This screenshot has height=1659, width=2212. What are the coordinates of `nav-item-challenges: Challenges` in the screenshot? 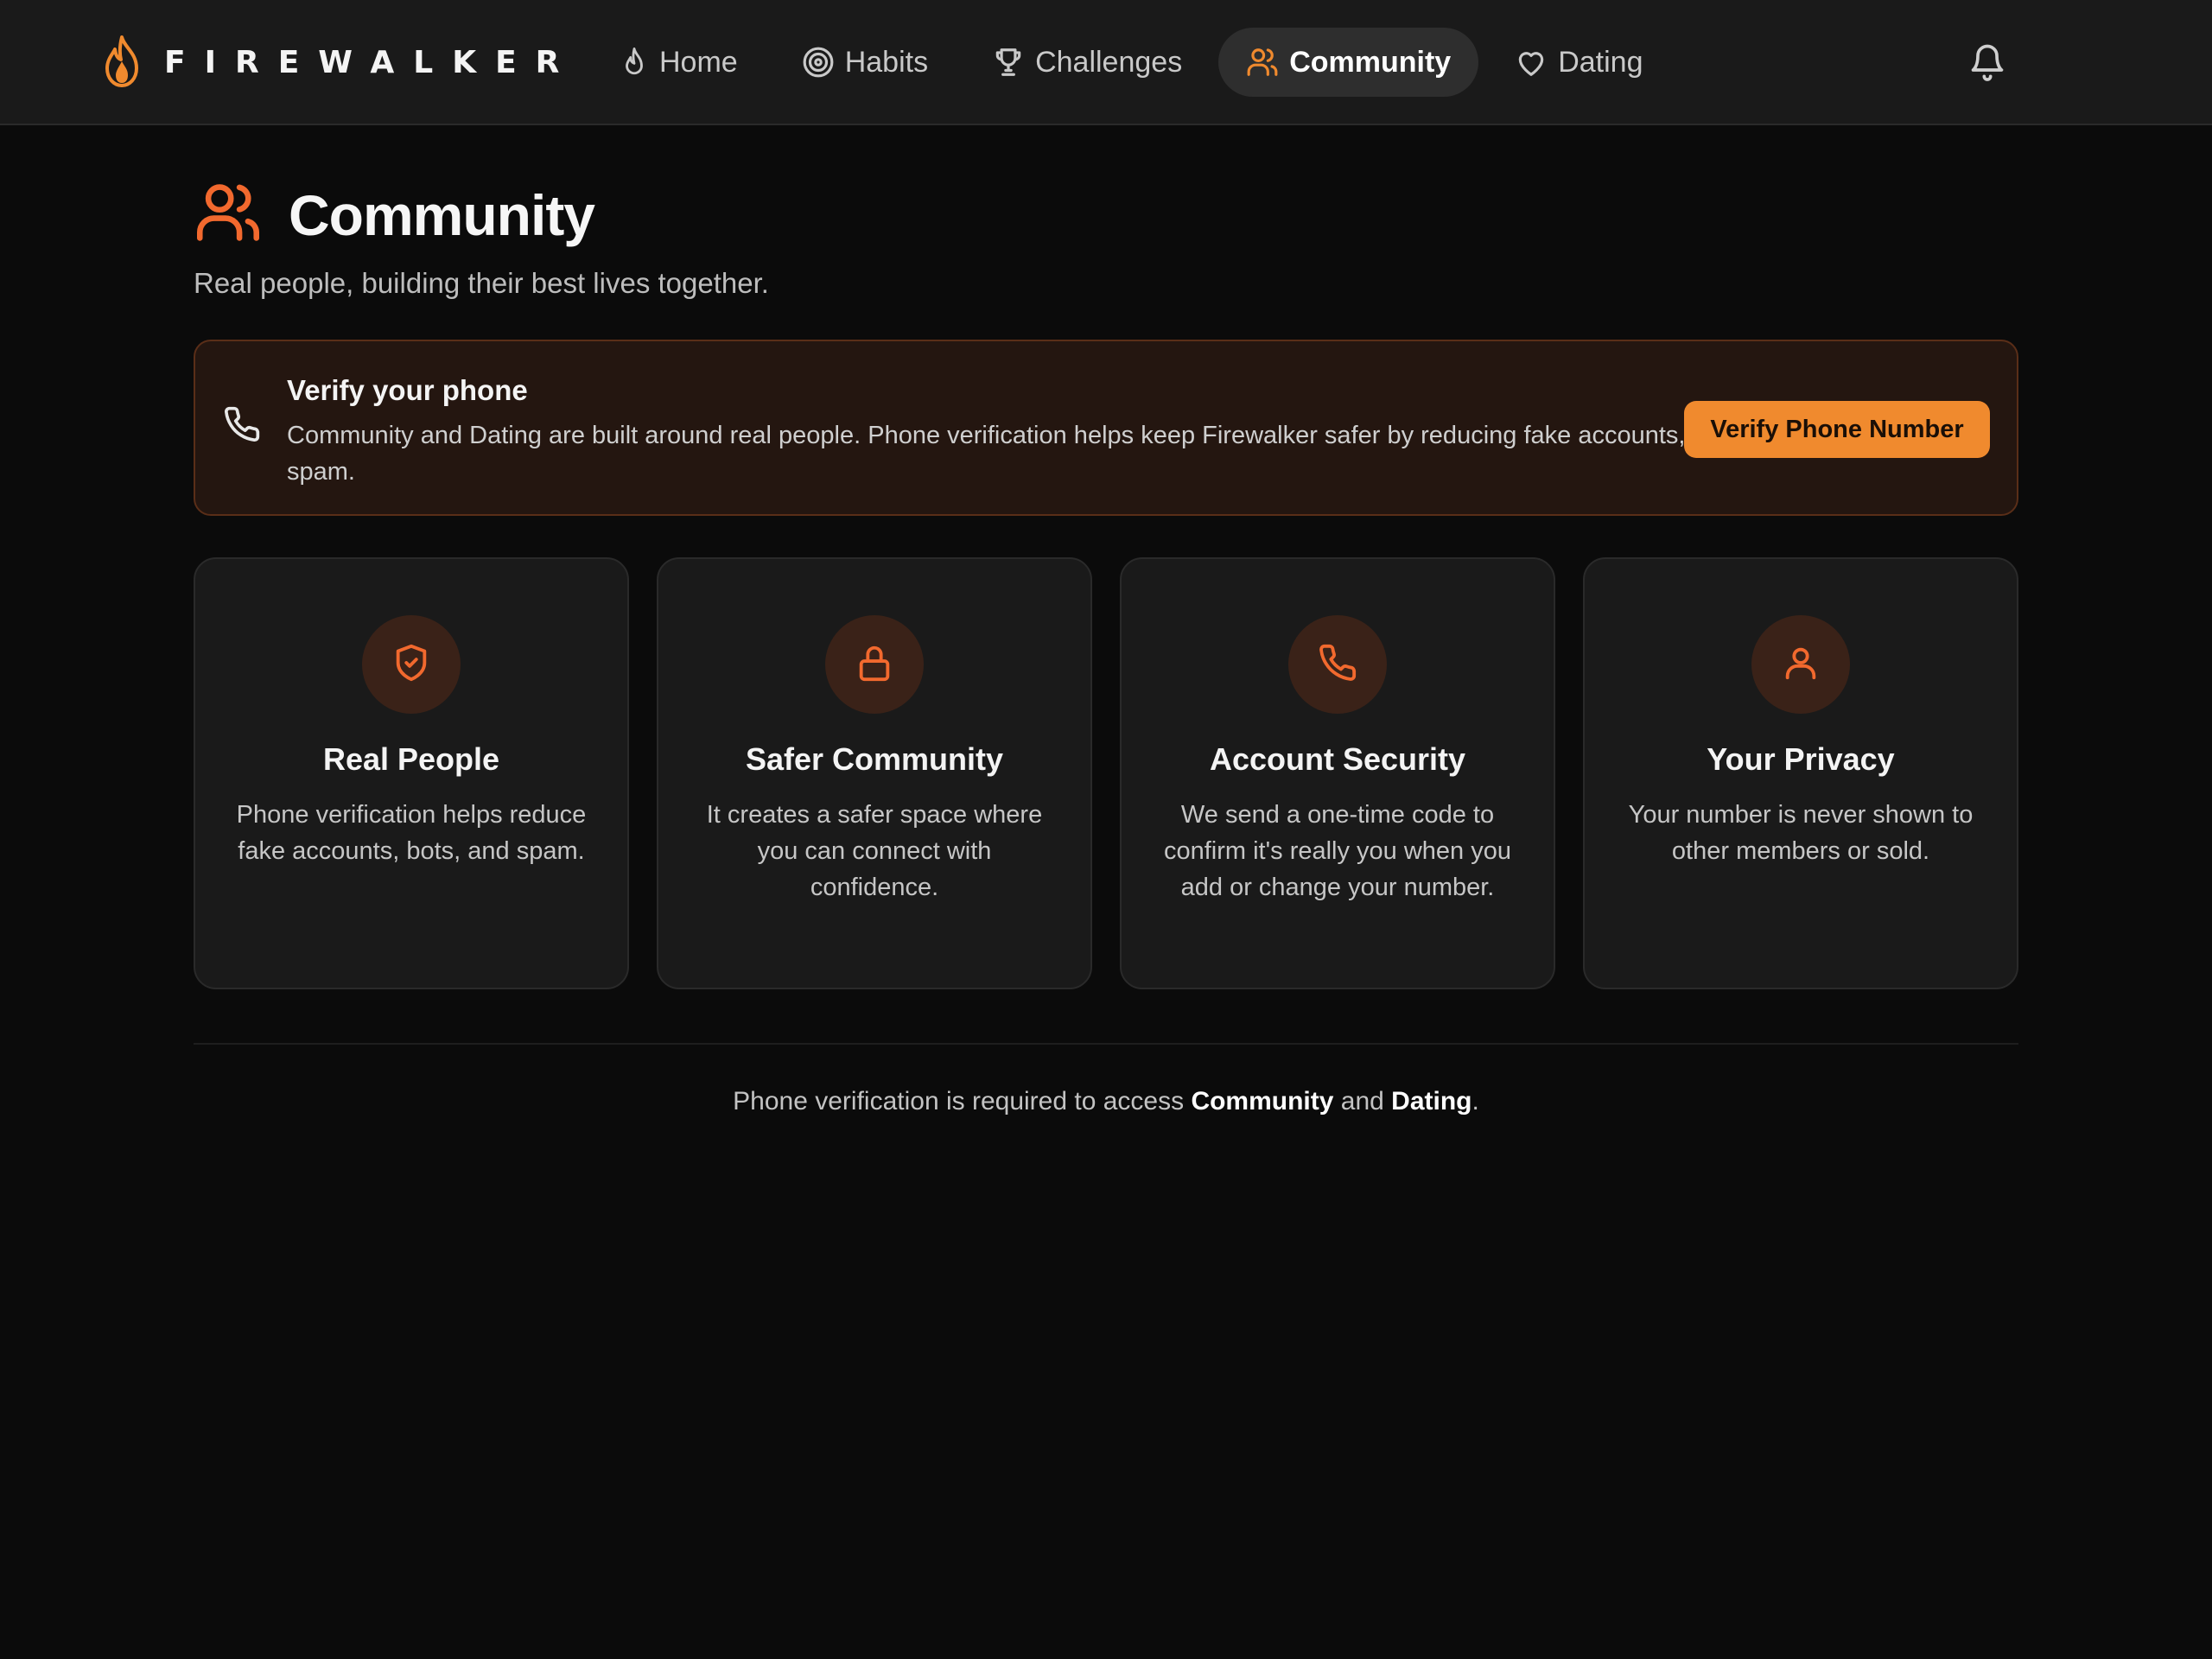 It's located at (1087, 62).